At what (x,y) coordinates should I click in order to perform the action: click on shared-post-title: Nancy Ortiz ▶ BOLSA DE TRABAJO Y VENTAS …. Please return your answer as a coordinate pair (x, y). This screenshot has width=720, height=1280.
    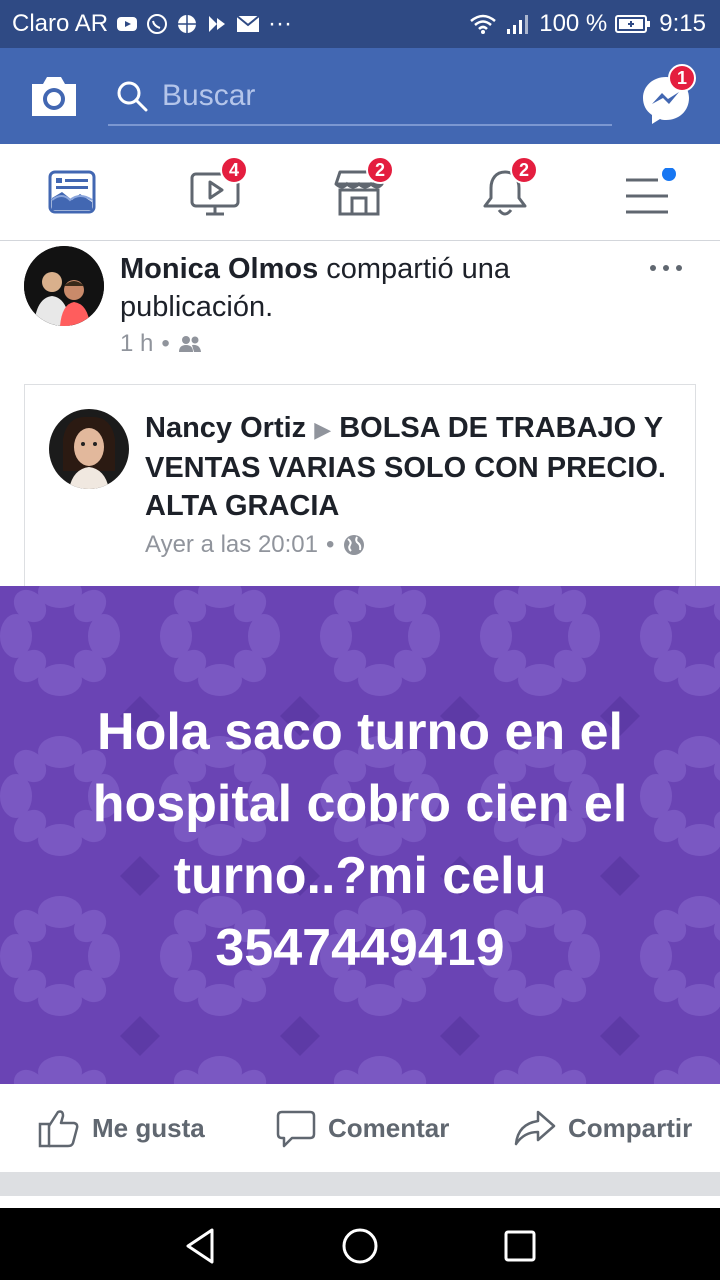
    Looking at the image, I should click on (410, 467).